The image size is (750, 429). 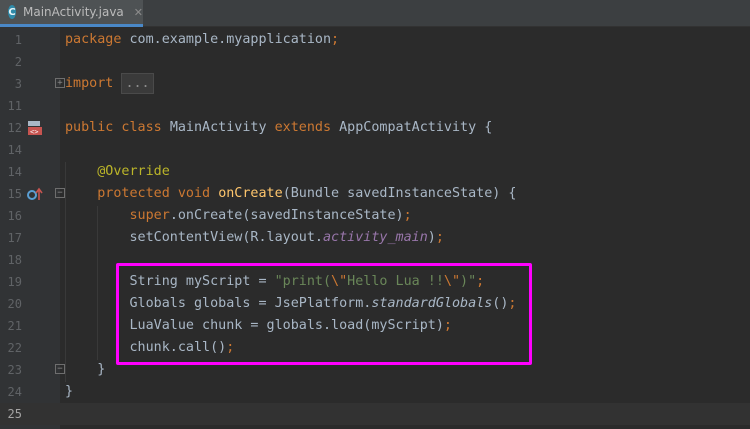 I want to click on tab-main-activity: C MainActivity.java ✕, so click(x=71, y=13).